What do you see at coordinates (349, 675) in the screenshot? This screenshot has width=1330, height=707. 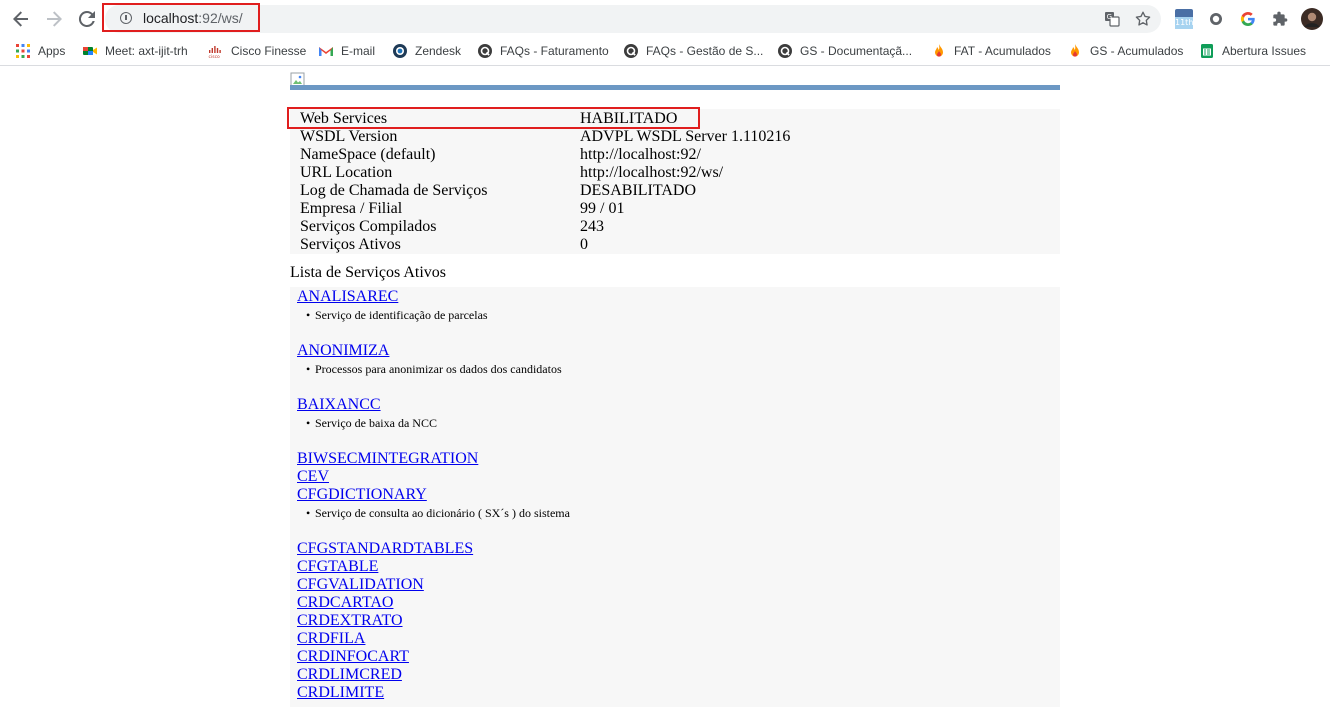 I see `service-link-crdlimcred: CRDLIMCRED` at bounding box center [349, 675].